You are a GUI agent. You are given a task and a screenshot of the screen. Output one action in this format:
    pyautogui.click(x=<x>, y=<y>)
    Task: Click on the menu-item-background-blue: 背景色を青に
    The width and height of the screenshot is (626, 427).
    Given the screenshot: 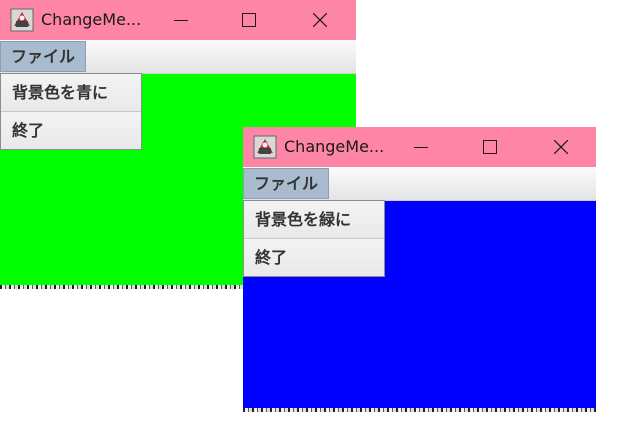 What is the action you would take?
    pyautogui.click(x=71, y=93)
    